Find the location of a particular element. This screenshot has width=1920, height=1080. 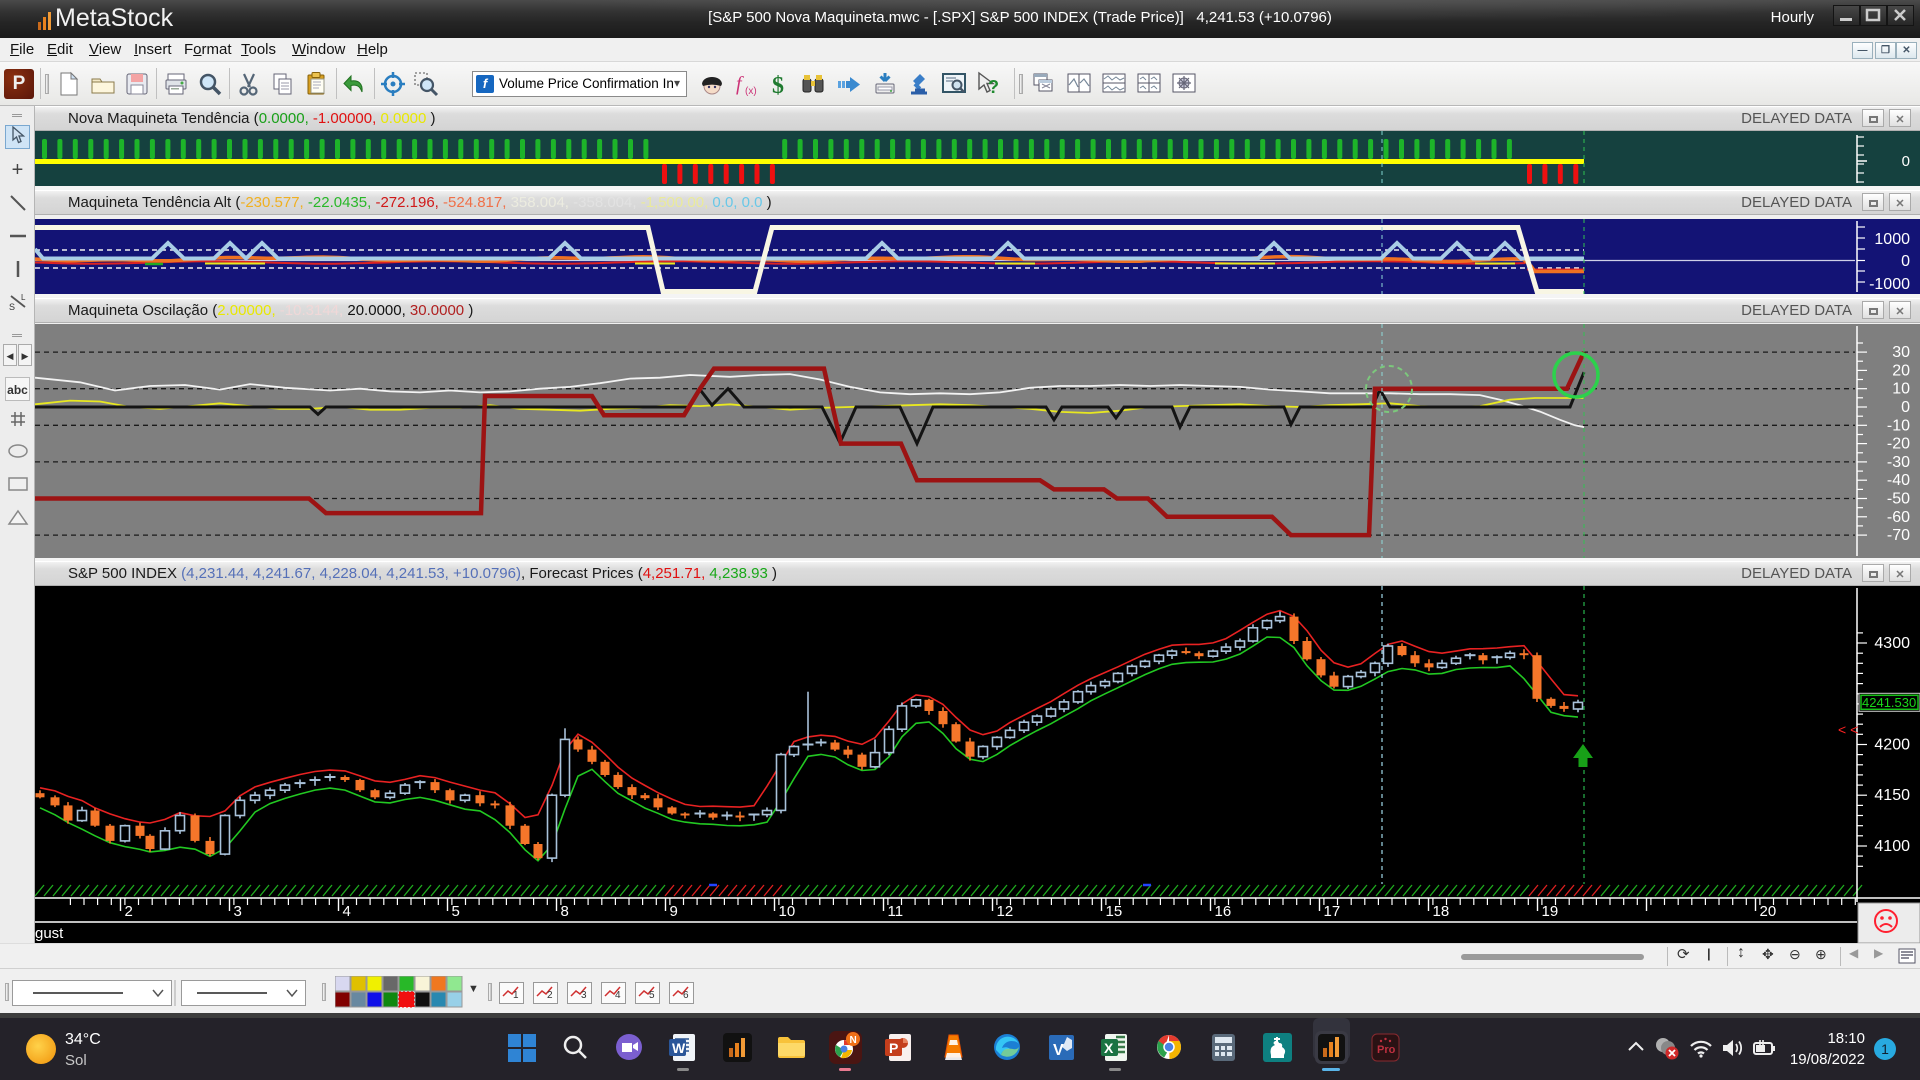

svg-text: 11 is located at coordinates (896, 911).